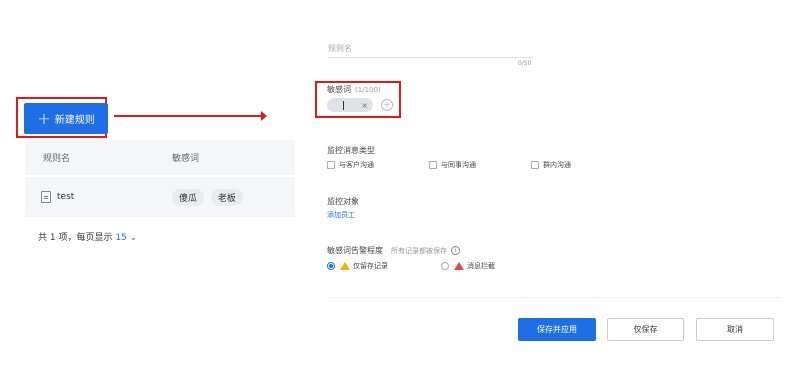  Describe the element at coordinates (480, 165) in the screenshot. I see `checkbox-colleague: 与同事沟通` at that location.